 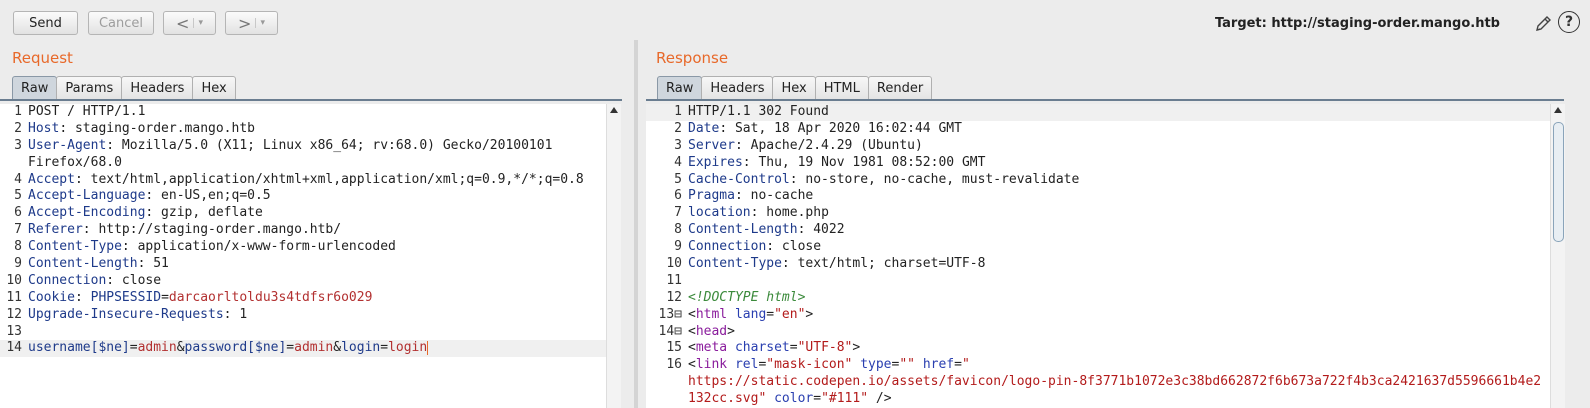 What do you see at coordinates (1098, 230) in the screenshot?
I see `code-line: 8 Content-Length: 4022` at bounding box center [1098, 230].